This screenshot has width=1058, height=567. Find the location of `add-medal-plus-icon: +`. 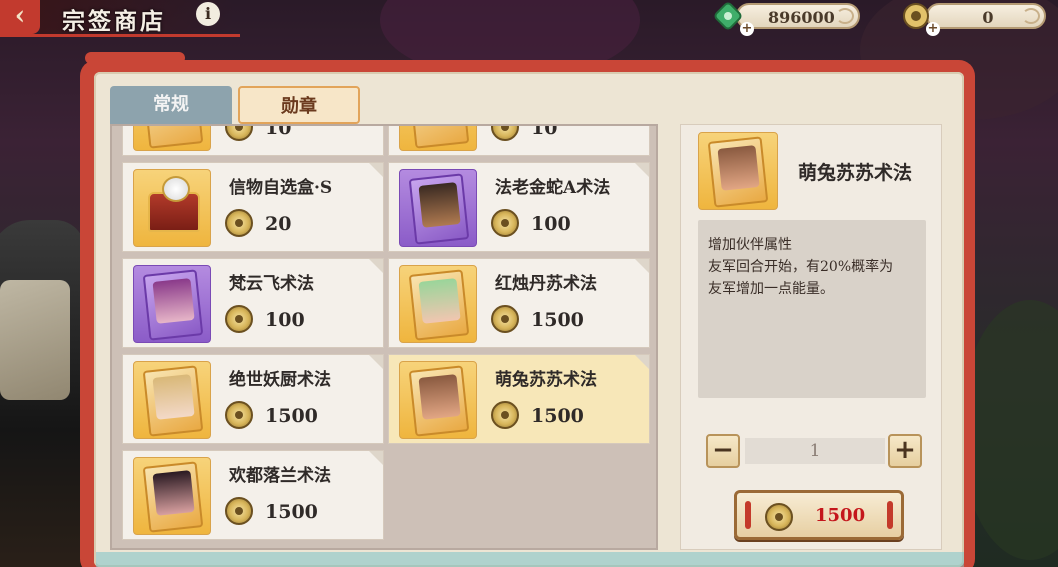

add-medal-plus-icon: + is located at coordinates (933, 29).